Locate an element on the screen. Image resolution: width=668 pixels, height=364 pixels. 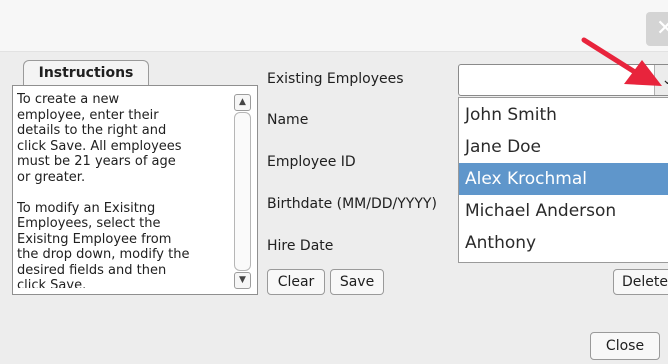
annotation-arrow-shaft is located at coordinates (611, 57).